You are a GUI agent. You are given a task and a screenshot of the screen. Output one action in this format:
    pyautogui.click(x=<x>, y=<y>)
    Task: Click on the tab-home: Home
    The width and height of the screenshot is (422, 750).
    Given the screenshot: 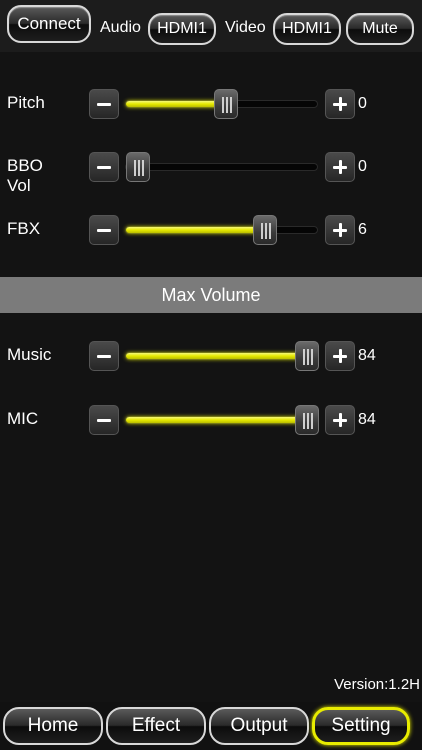 What is the action you would take?
    pyautogui.click(x=53, y=726)
    